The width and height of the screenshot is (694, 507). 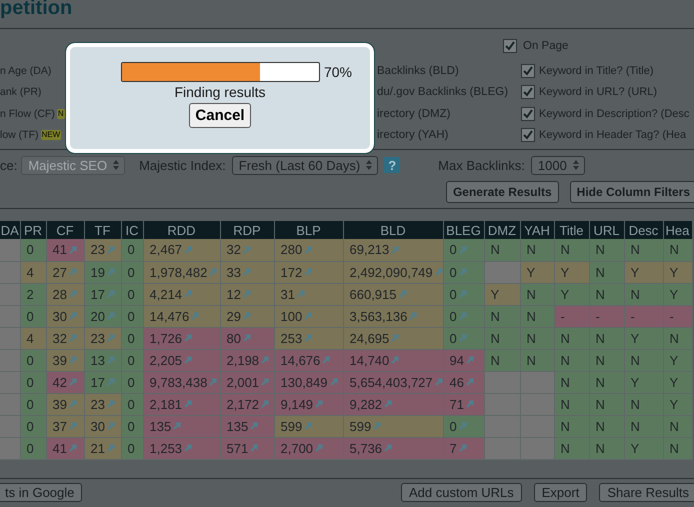 What do you see at coordinates (33, 230) in the screenshot?
I see `column-header: PR` at bounding box center [33, 230].